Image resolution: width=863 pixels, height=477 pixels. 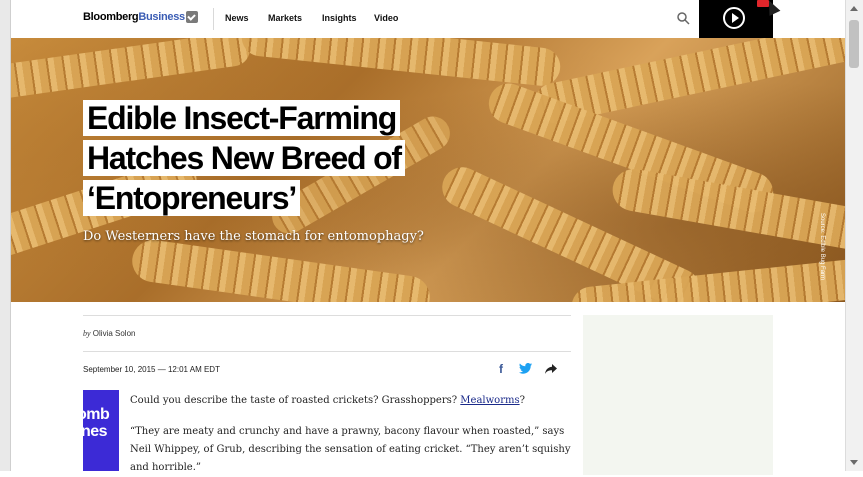 I want to click on byline: by Olivia Solon, so click(x=109, y=333).